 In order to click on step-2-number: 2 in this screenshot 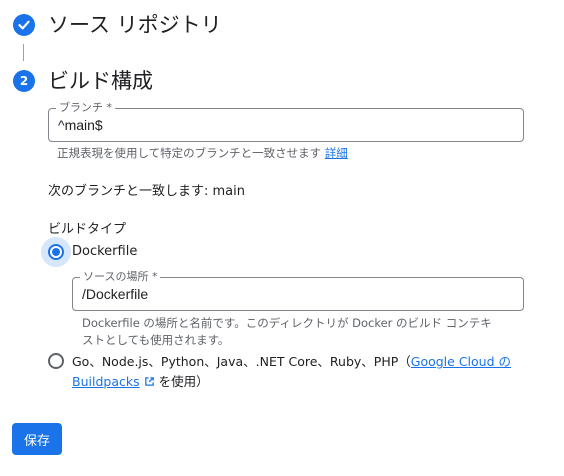, I will do `click(24, 81)`.